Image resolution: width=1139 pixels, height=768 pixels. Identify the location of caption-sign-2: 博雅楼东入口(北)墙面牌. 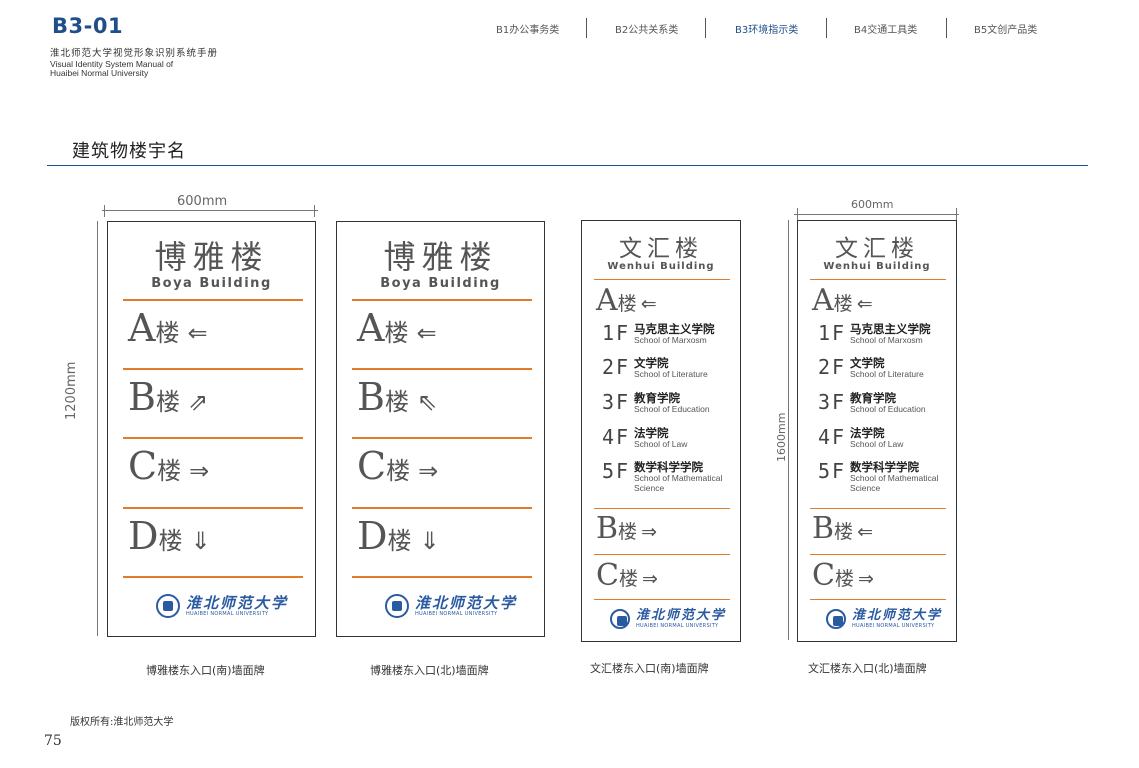
(429, 670).